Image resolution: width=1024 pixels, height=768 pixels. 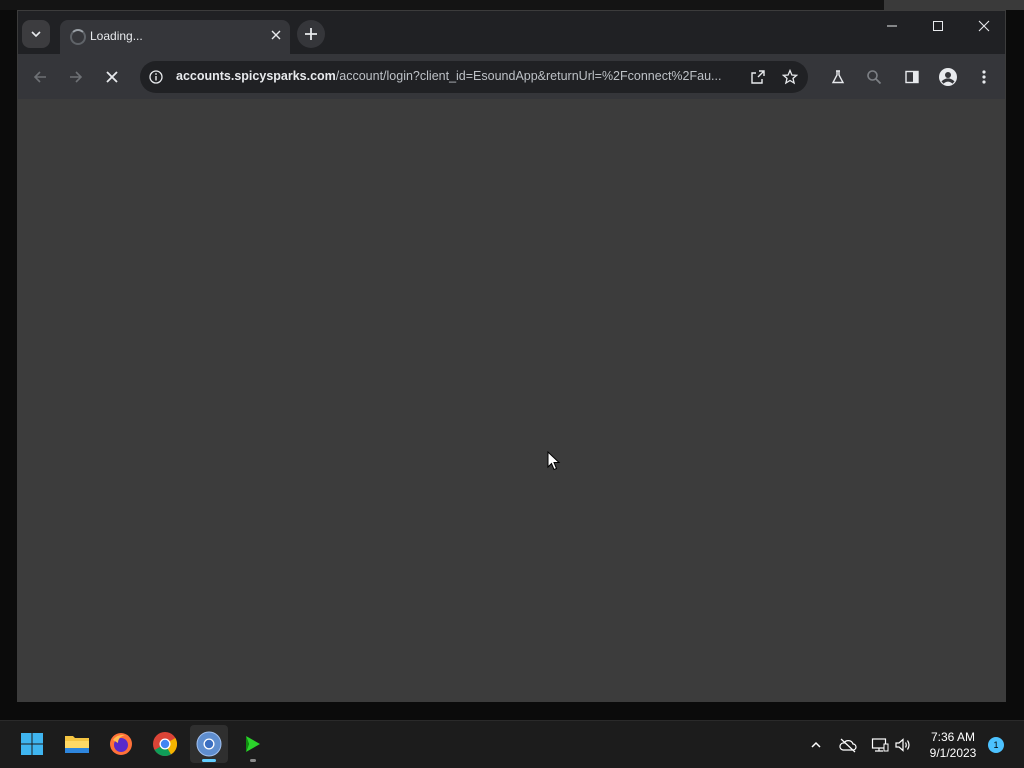 I want to click on plus-icon, so click(x=311, y=34).